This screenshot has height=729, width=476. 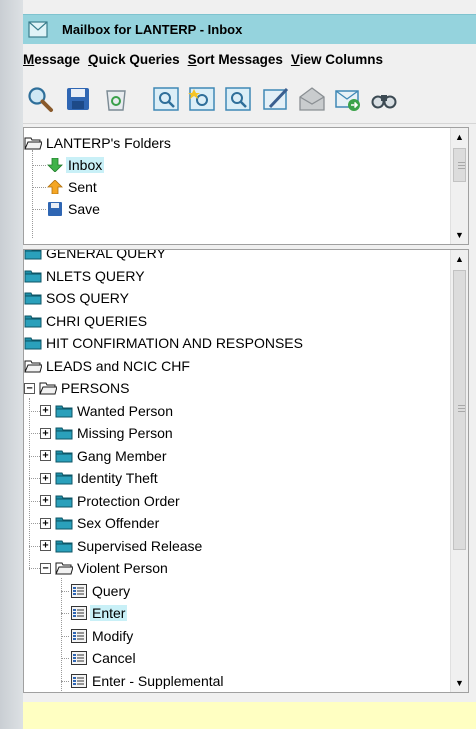 What do you see at coordinates (106, 255) in the screenshot?
I see `tree-item-label: GENERAL QUERY` at bounding box center [106, 255].